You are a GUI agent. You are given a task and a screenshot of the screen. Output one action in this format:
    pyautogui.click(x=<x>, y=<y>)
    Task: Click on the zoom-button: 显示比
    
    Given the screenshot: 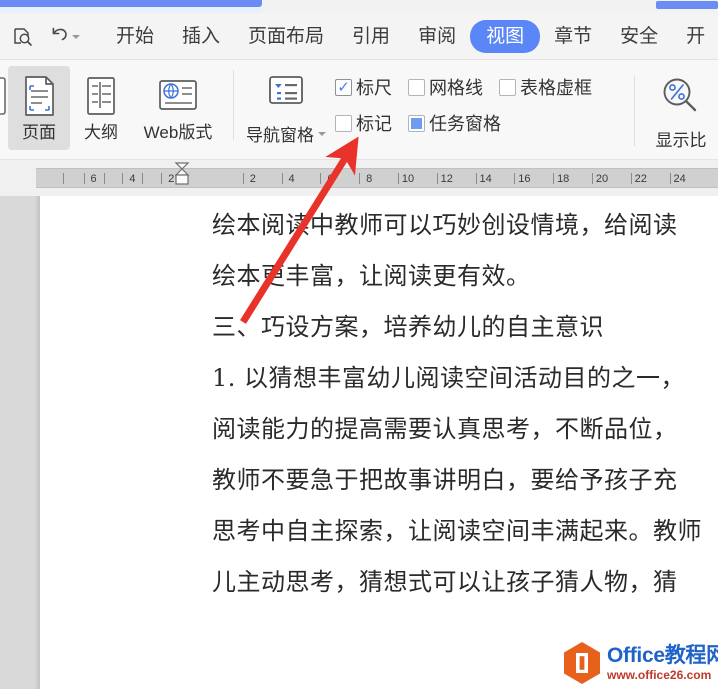 What is the action you would take?
    pyautogui.click(x=681, y=108)
    